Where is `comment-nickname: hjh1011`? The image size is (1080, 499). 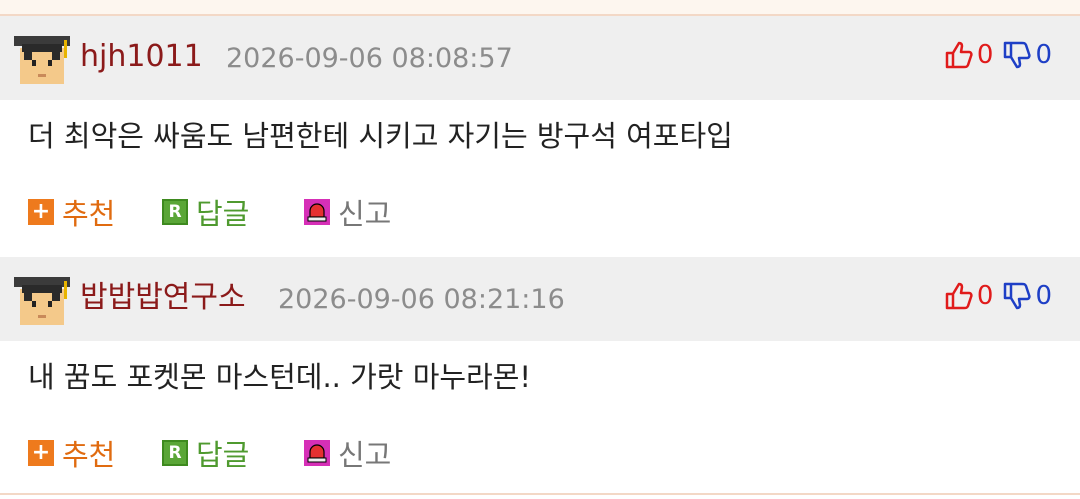
comment-nickname: hjh1011 is located at coordinates (141, 57).